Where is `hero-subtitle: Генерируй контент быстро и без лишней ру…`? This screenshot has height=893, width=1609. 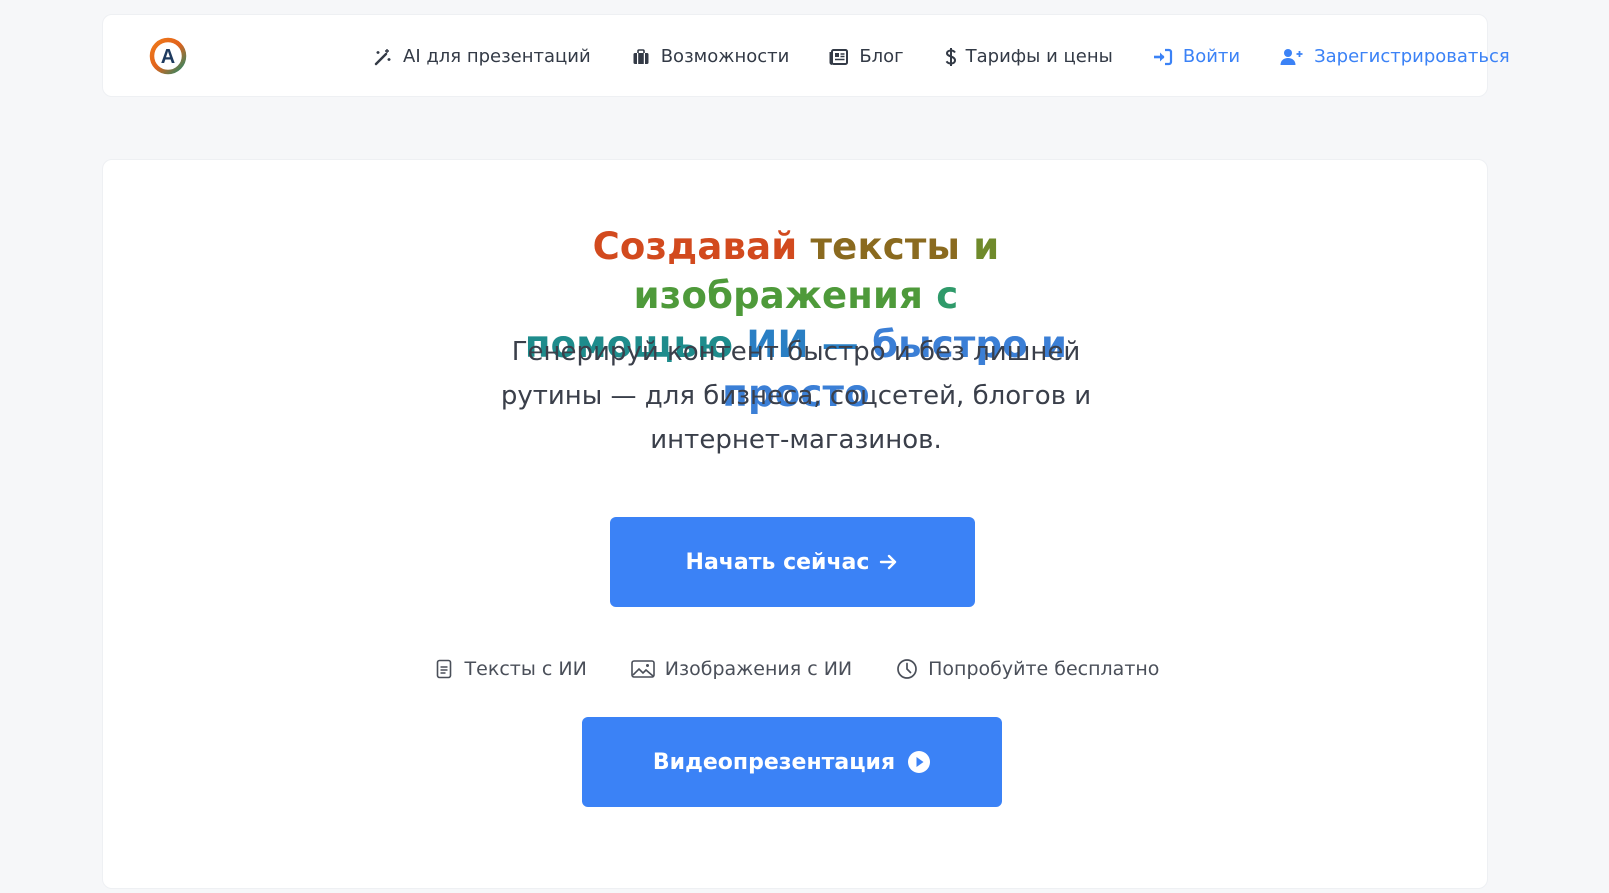 hero-subtitle: Генерируй контент быстро и без лишней ру… is located at coordinates (796, 396).